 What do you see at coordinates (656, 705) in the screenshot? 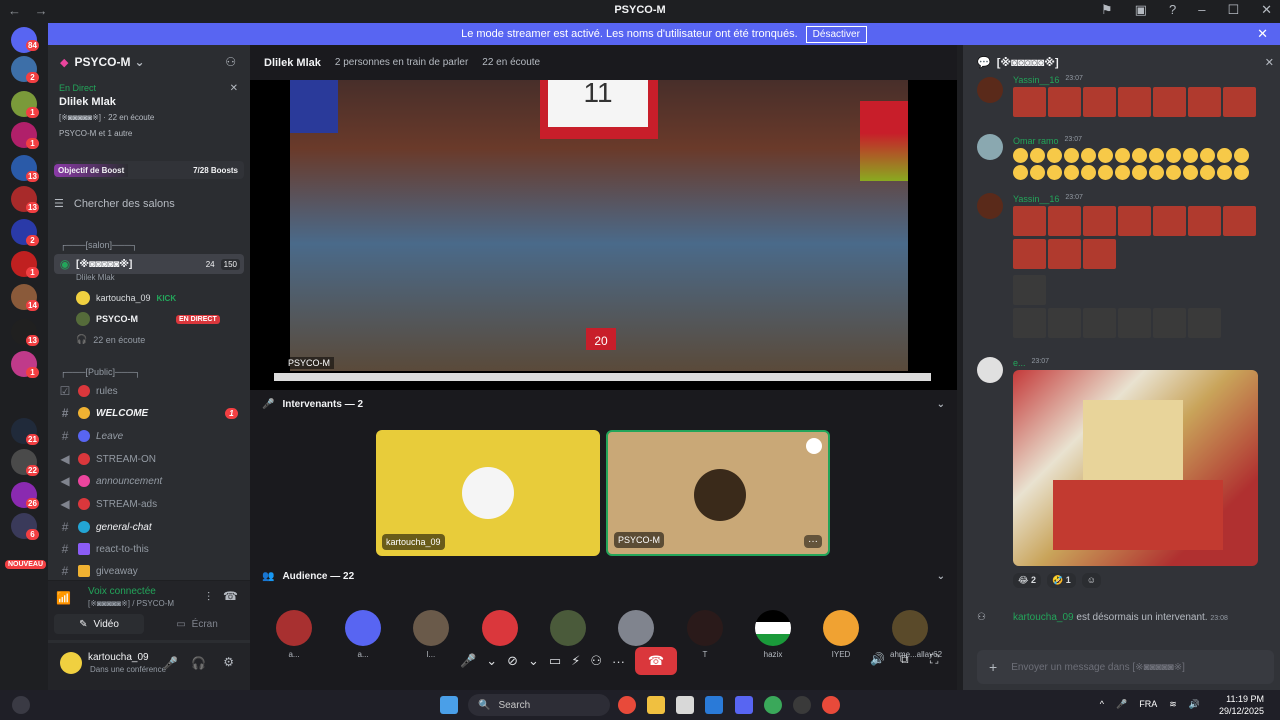
I see `file-explorer-icon` at bounding box center [656, 705].